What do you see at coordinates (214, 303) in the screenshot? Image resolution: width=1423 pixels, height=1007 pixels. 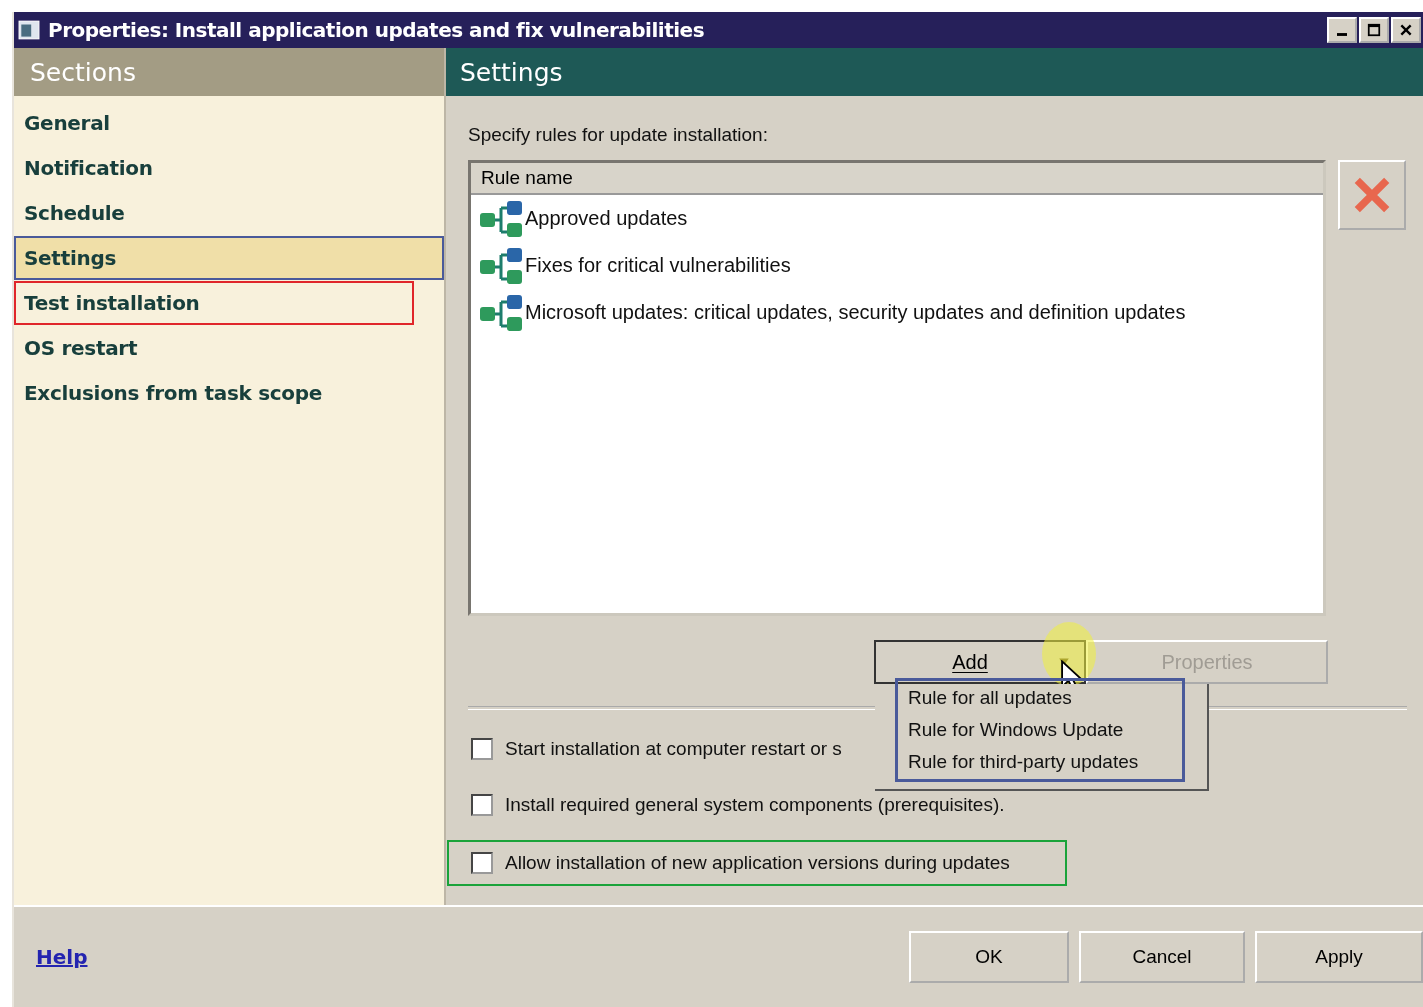 I see `section-item: Test installation` at bounding box center [214, 303].